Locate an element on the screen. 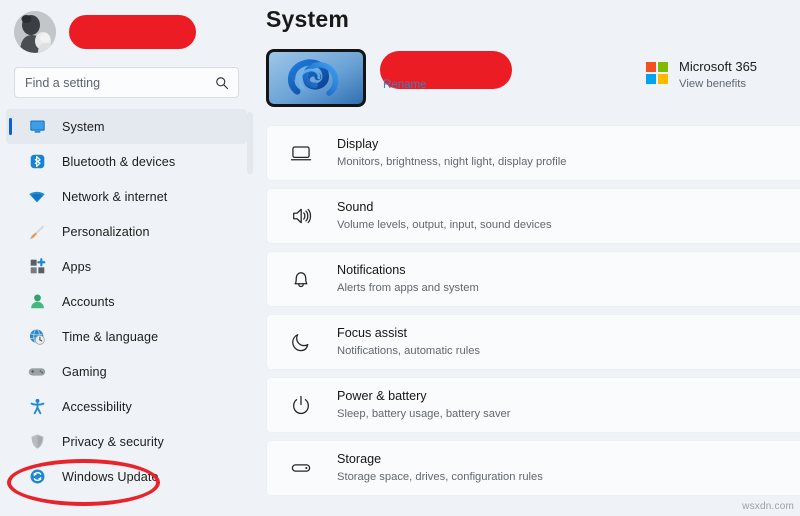 The height and width of the screenshot is (516, 800). sidebar-item-label: Personalization is located at coordinates (106, 231).